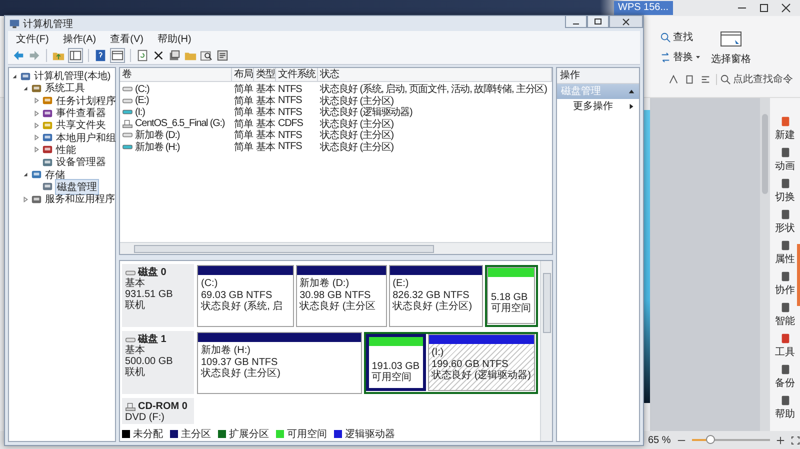 The image size is (800, 449). What do you see at coordinates (481, 362) in the screenshot?
I see `partition: (I:) 199.60 GB NTFS 状态良好 (逻辑驱动器)` at bounding box center [481, 362].